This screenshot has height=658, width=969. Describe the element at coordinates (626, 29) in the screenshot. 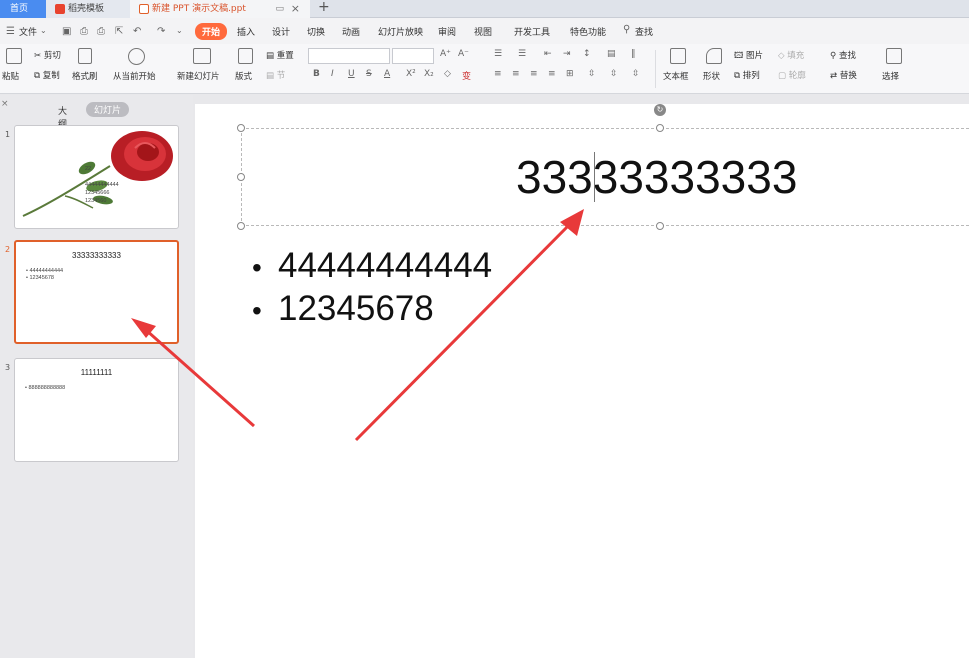

I see `search-icon: ⚲` at that location.